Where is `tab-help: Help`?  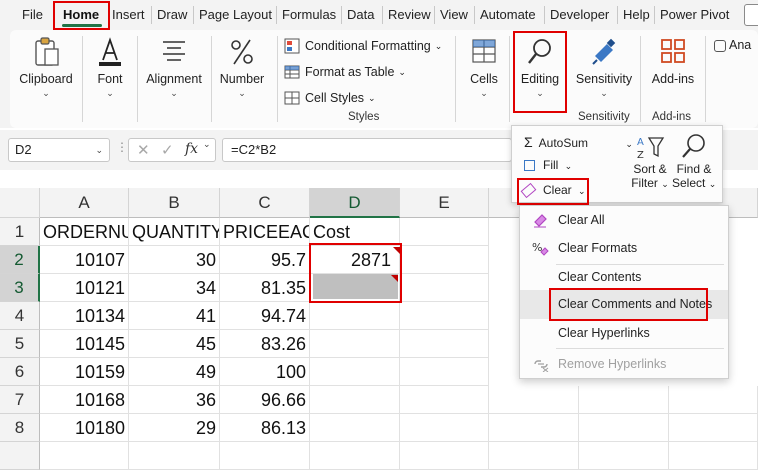 tab-help: Help is located at coordinates (636, 15).